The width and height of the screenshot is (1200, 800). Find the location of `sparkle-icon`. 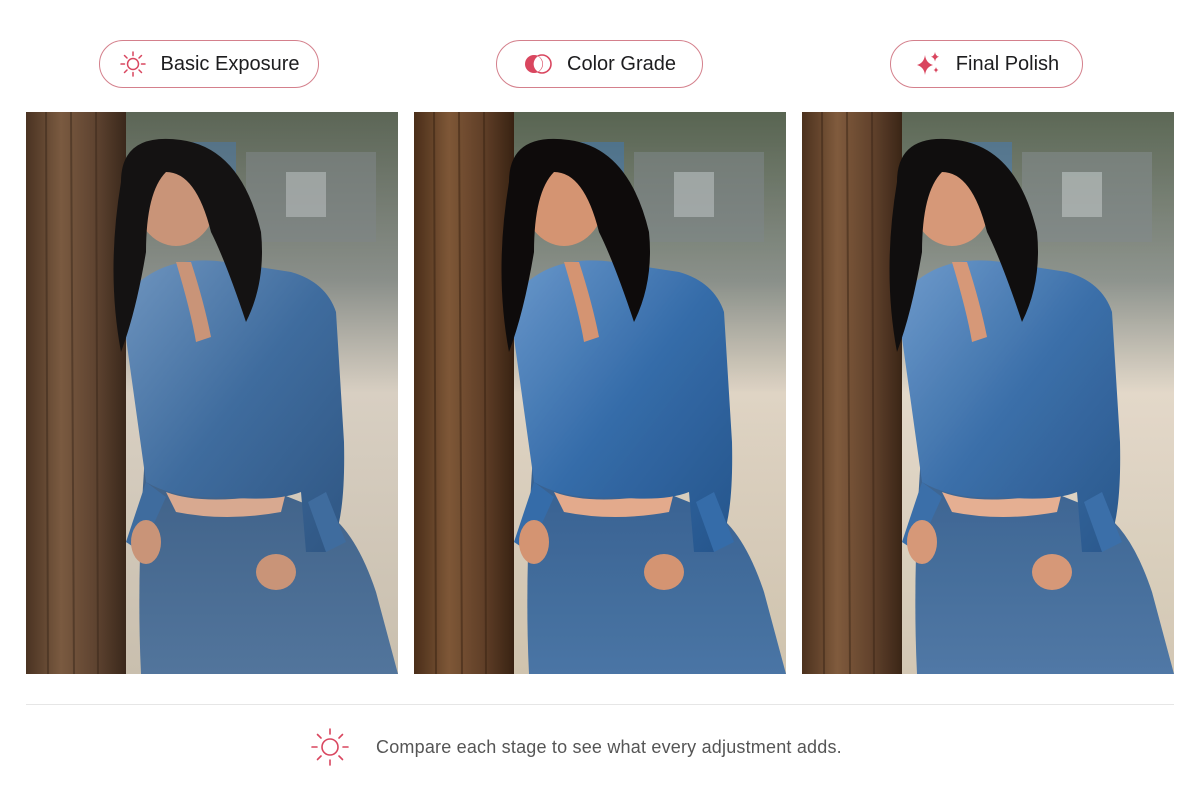

sparkle-icon is located at coordinates (928, 64).